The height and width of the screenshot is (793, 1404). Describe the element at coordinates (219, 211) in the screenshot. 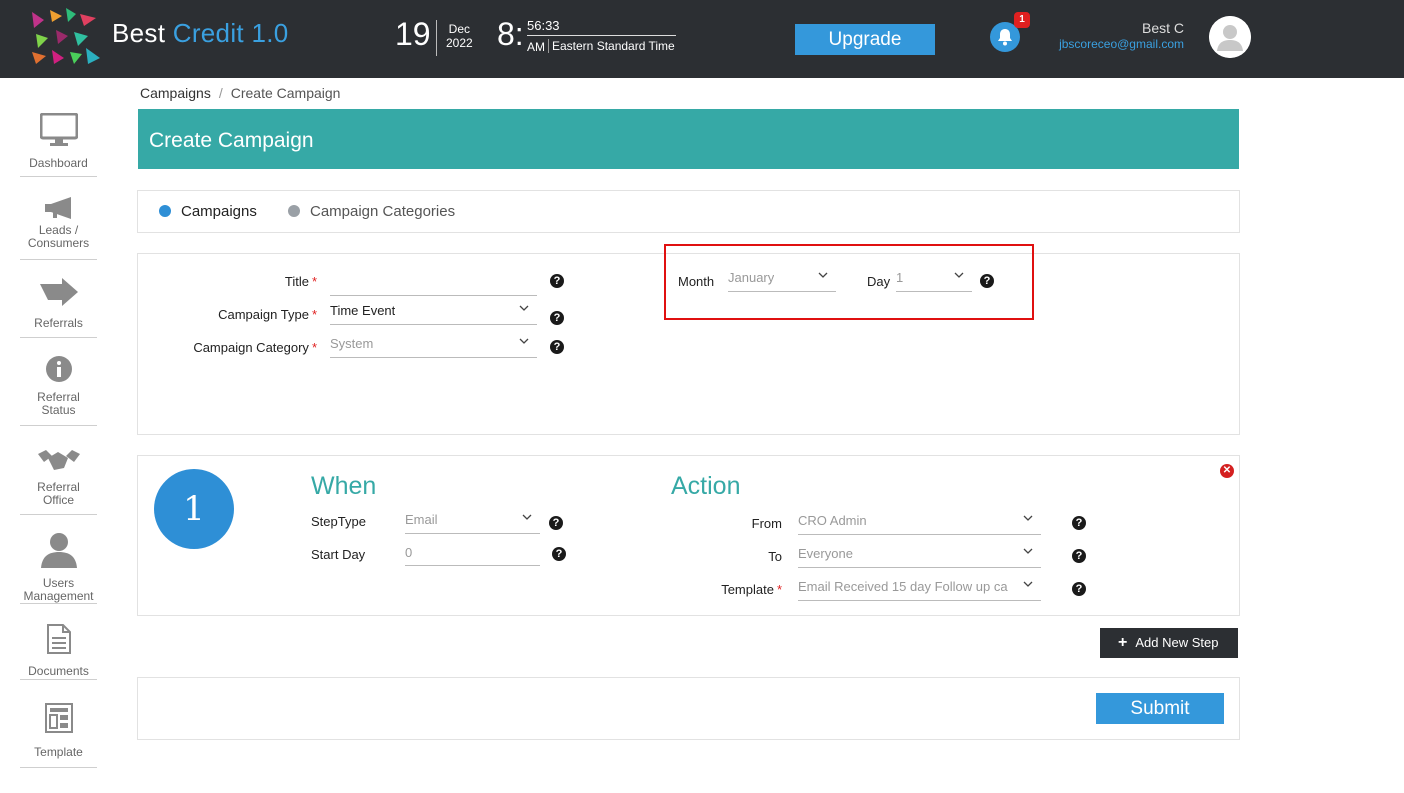

I see `tab-label: Campaigns` at that location.